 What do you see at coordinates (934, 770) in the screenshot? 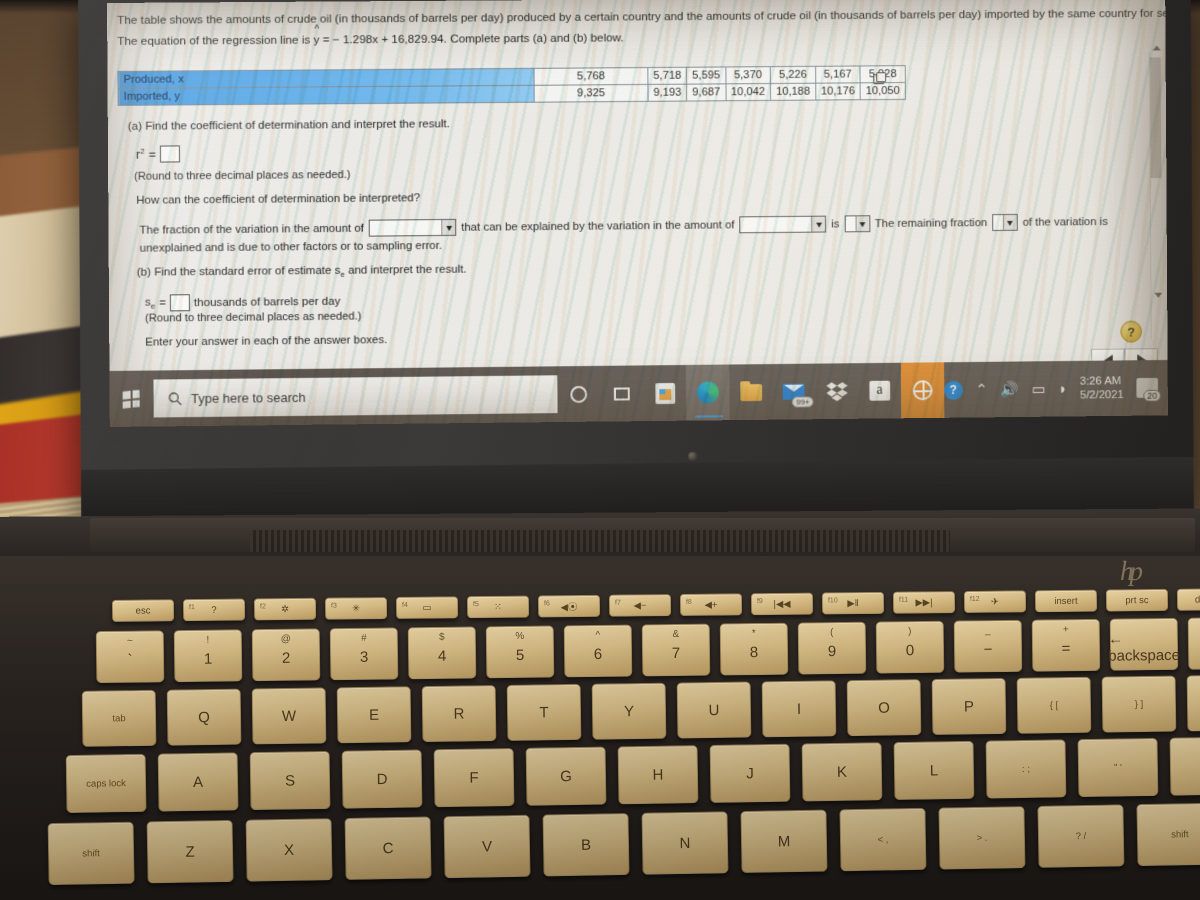
I see `key-L: L` at bounding box center [934, 770].